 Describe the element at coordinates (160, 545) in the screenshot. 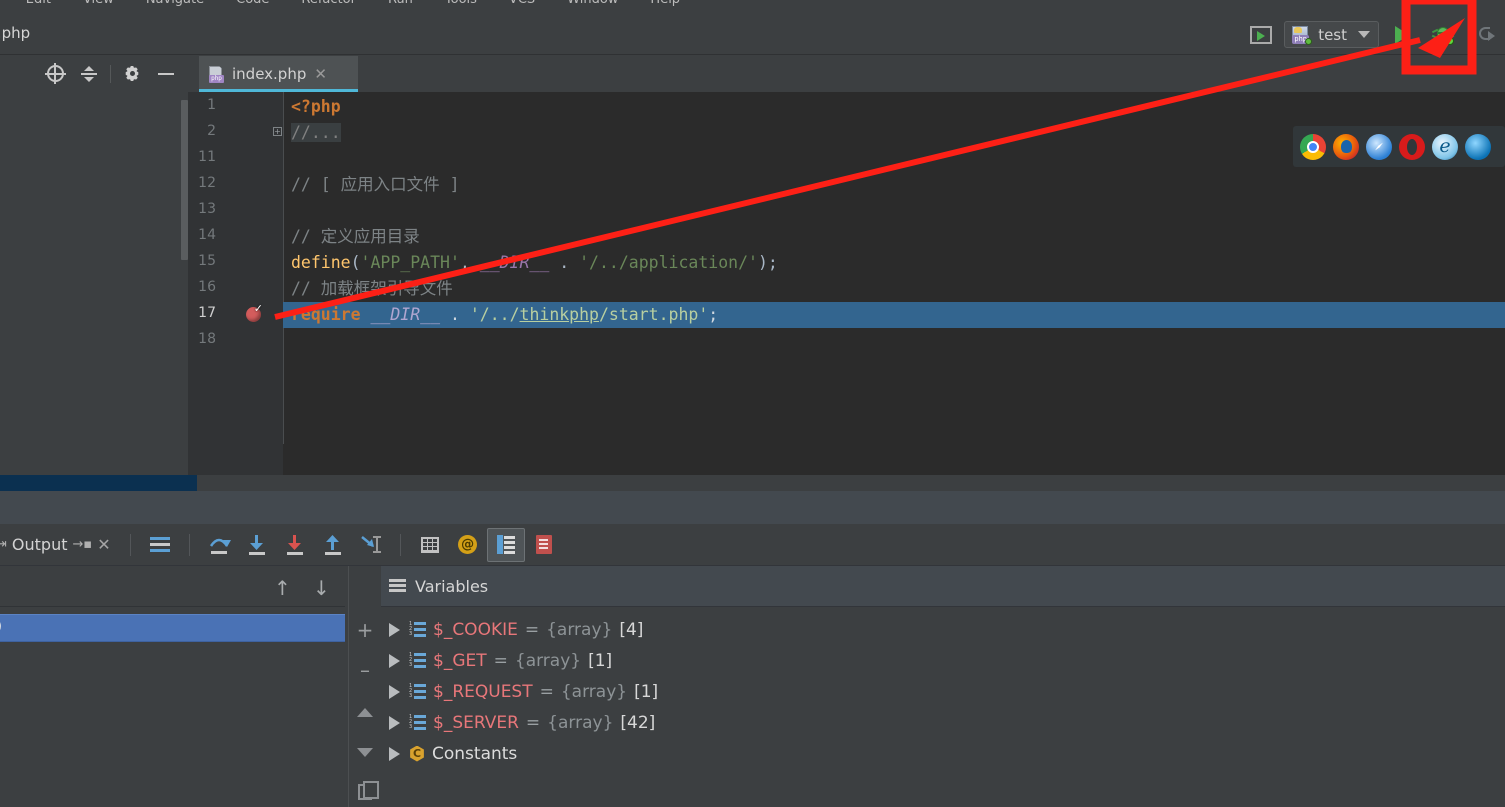

I see `show-console-button` at that location.